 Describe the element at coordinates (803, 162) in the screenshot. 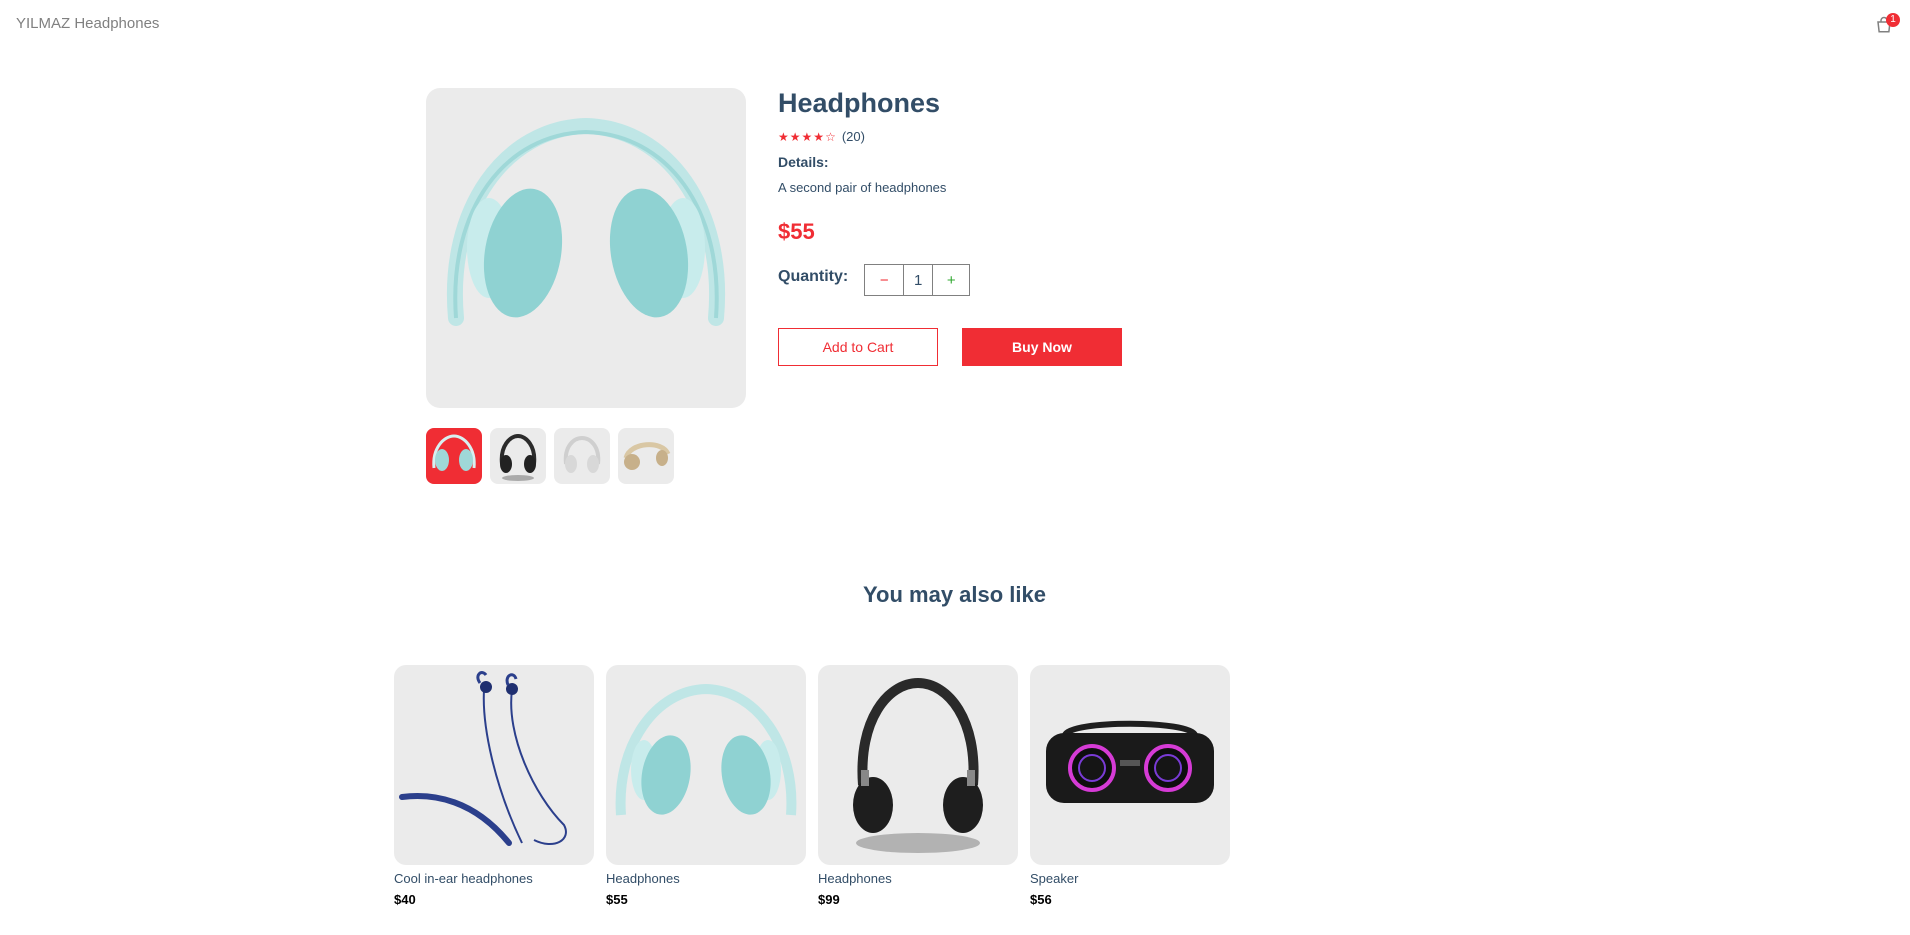

I see `details-label: Details:` at that location.